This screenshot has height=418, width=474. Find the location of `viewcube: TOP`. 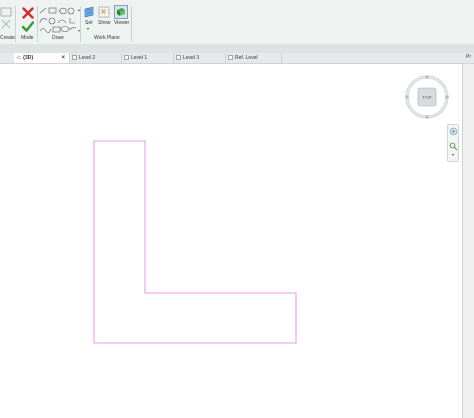

viewcube: TOP is located at coordinates (427, 97).